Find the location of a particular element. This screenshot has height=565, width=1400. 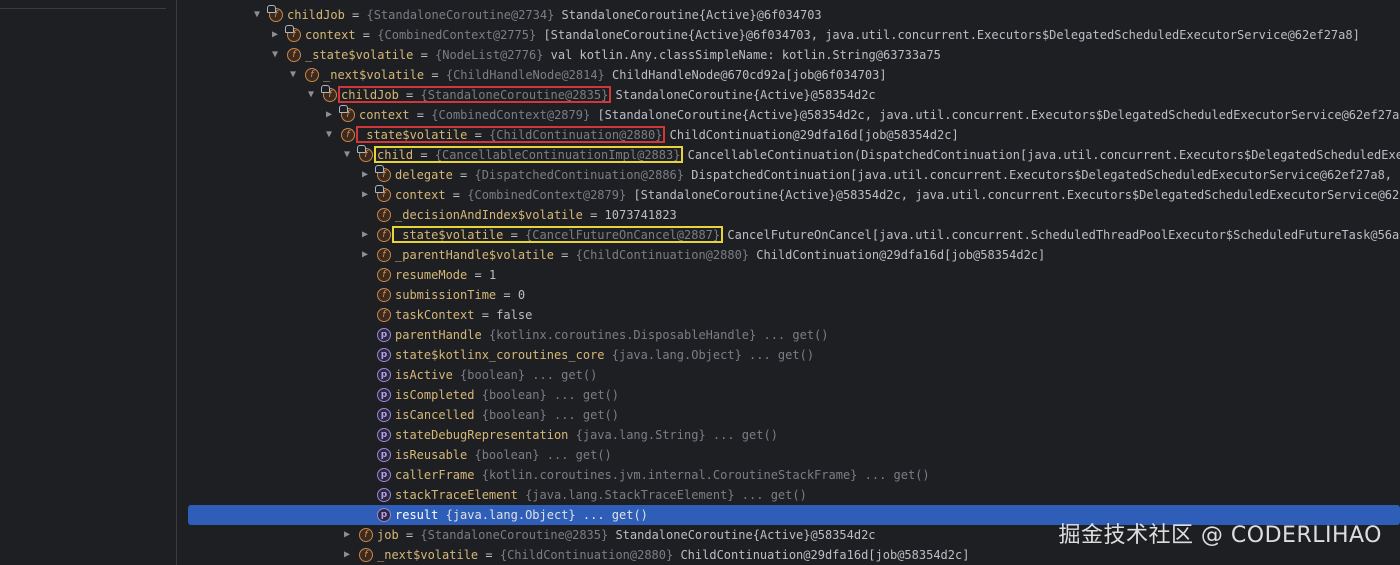

variable-name: isReusable is located at coordinates (431, 455).